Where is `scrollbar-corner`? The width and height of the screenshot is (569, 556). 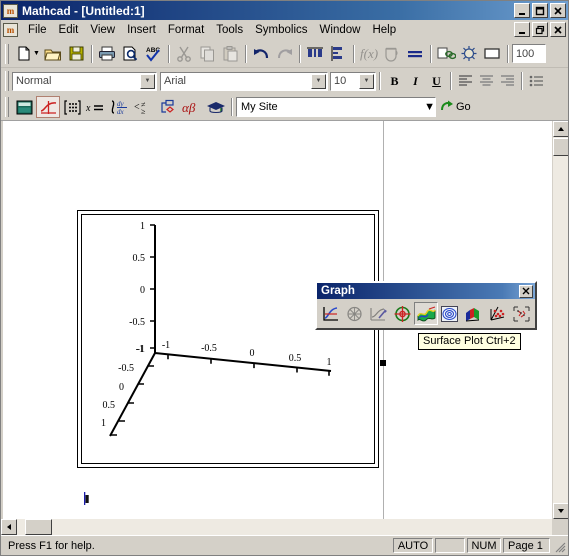
scrollbar-corner is located at coordinates (560, 527).